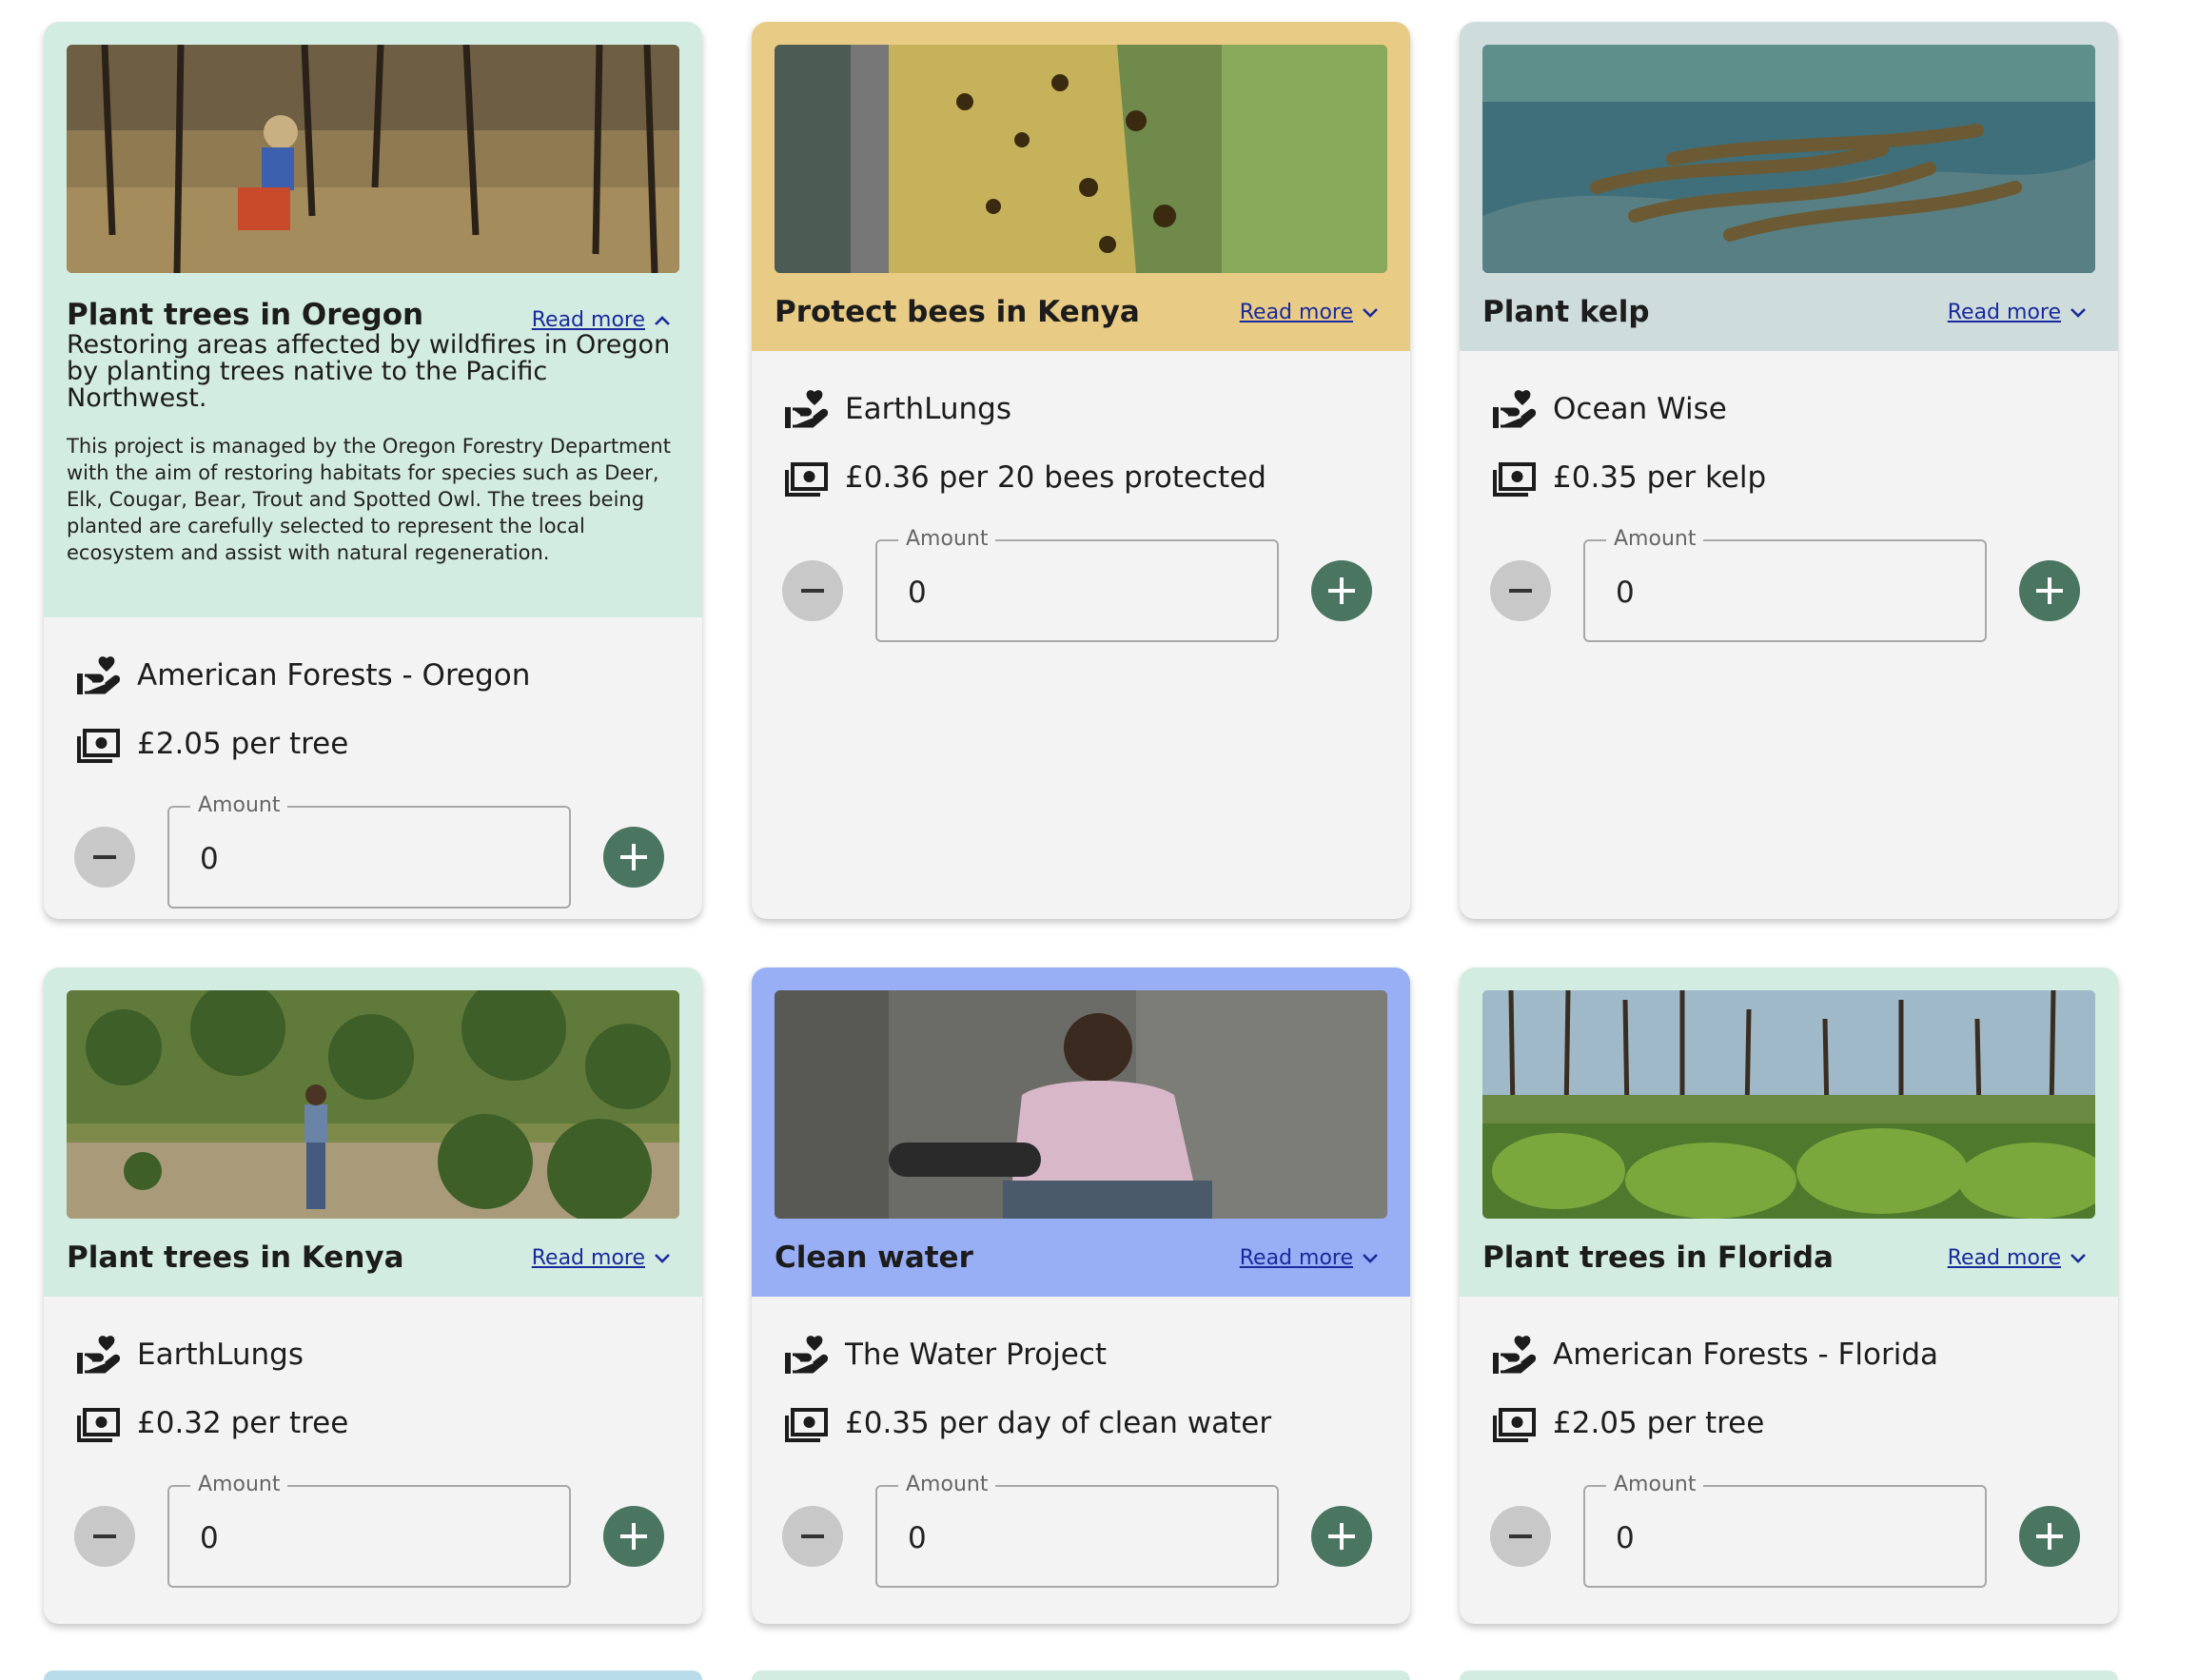  What do you see at coordinates (377, 1354) in the screenshot?
I see `organisation-row: EarthLungs` at bounding box center [377, 1354].